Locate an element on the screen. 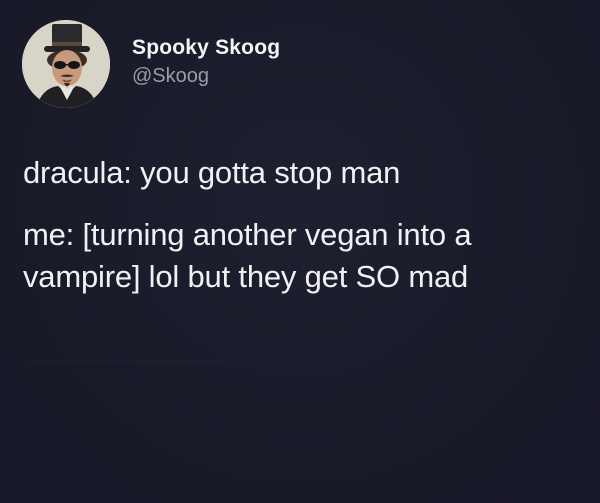 The width and height of the screenshot is (600, 503). divider is located at coordinates (128, 361).